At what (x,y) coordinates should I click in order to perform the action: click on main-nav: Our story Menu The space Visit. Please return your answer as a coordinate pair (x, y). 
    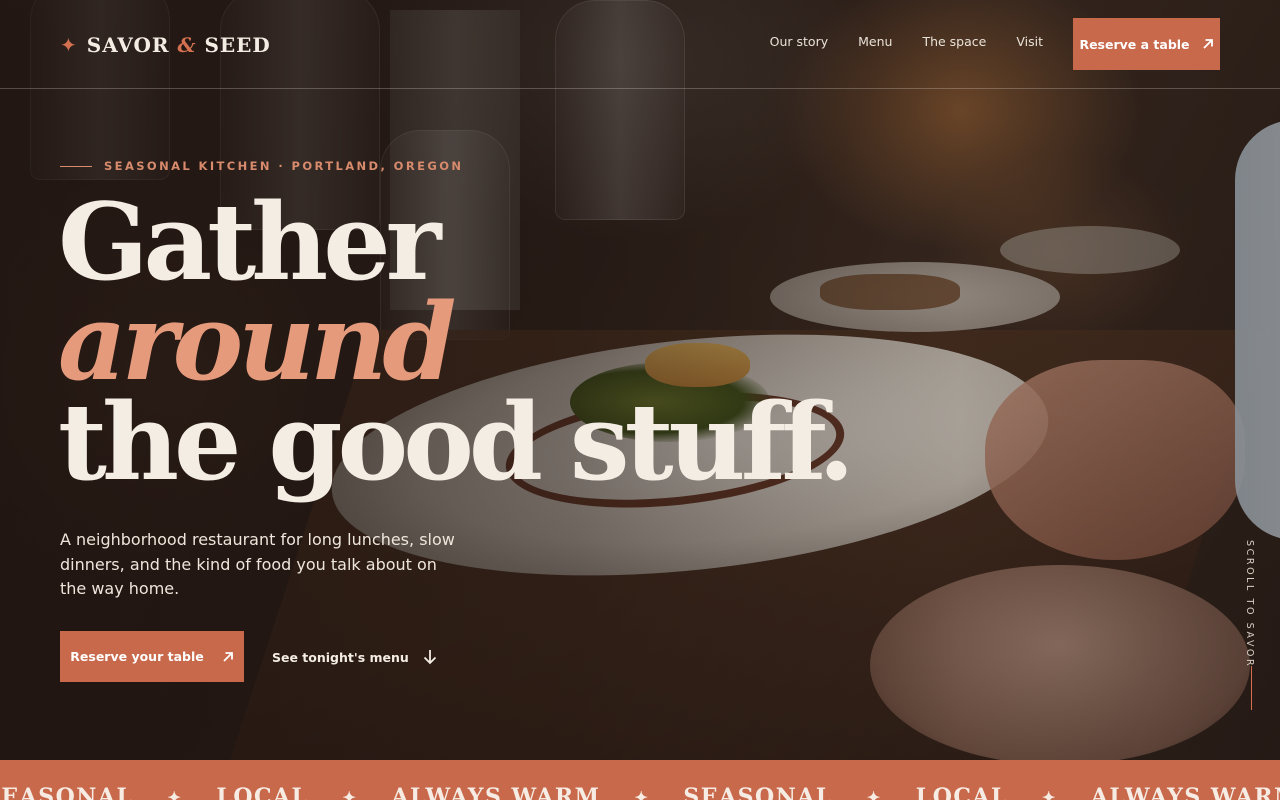
    Looking at the image, I should click on (906, 41).